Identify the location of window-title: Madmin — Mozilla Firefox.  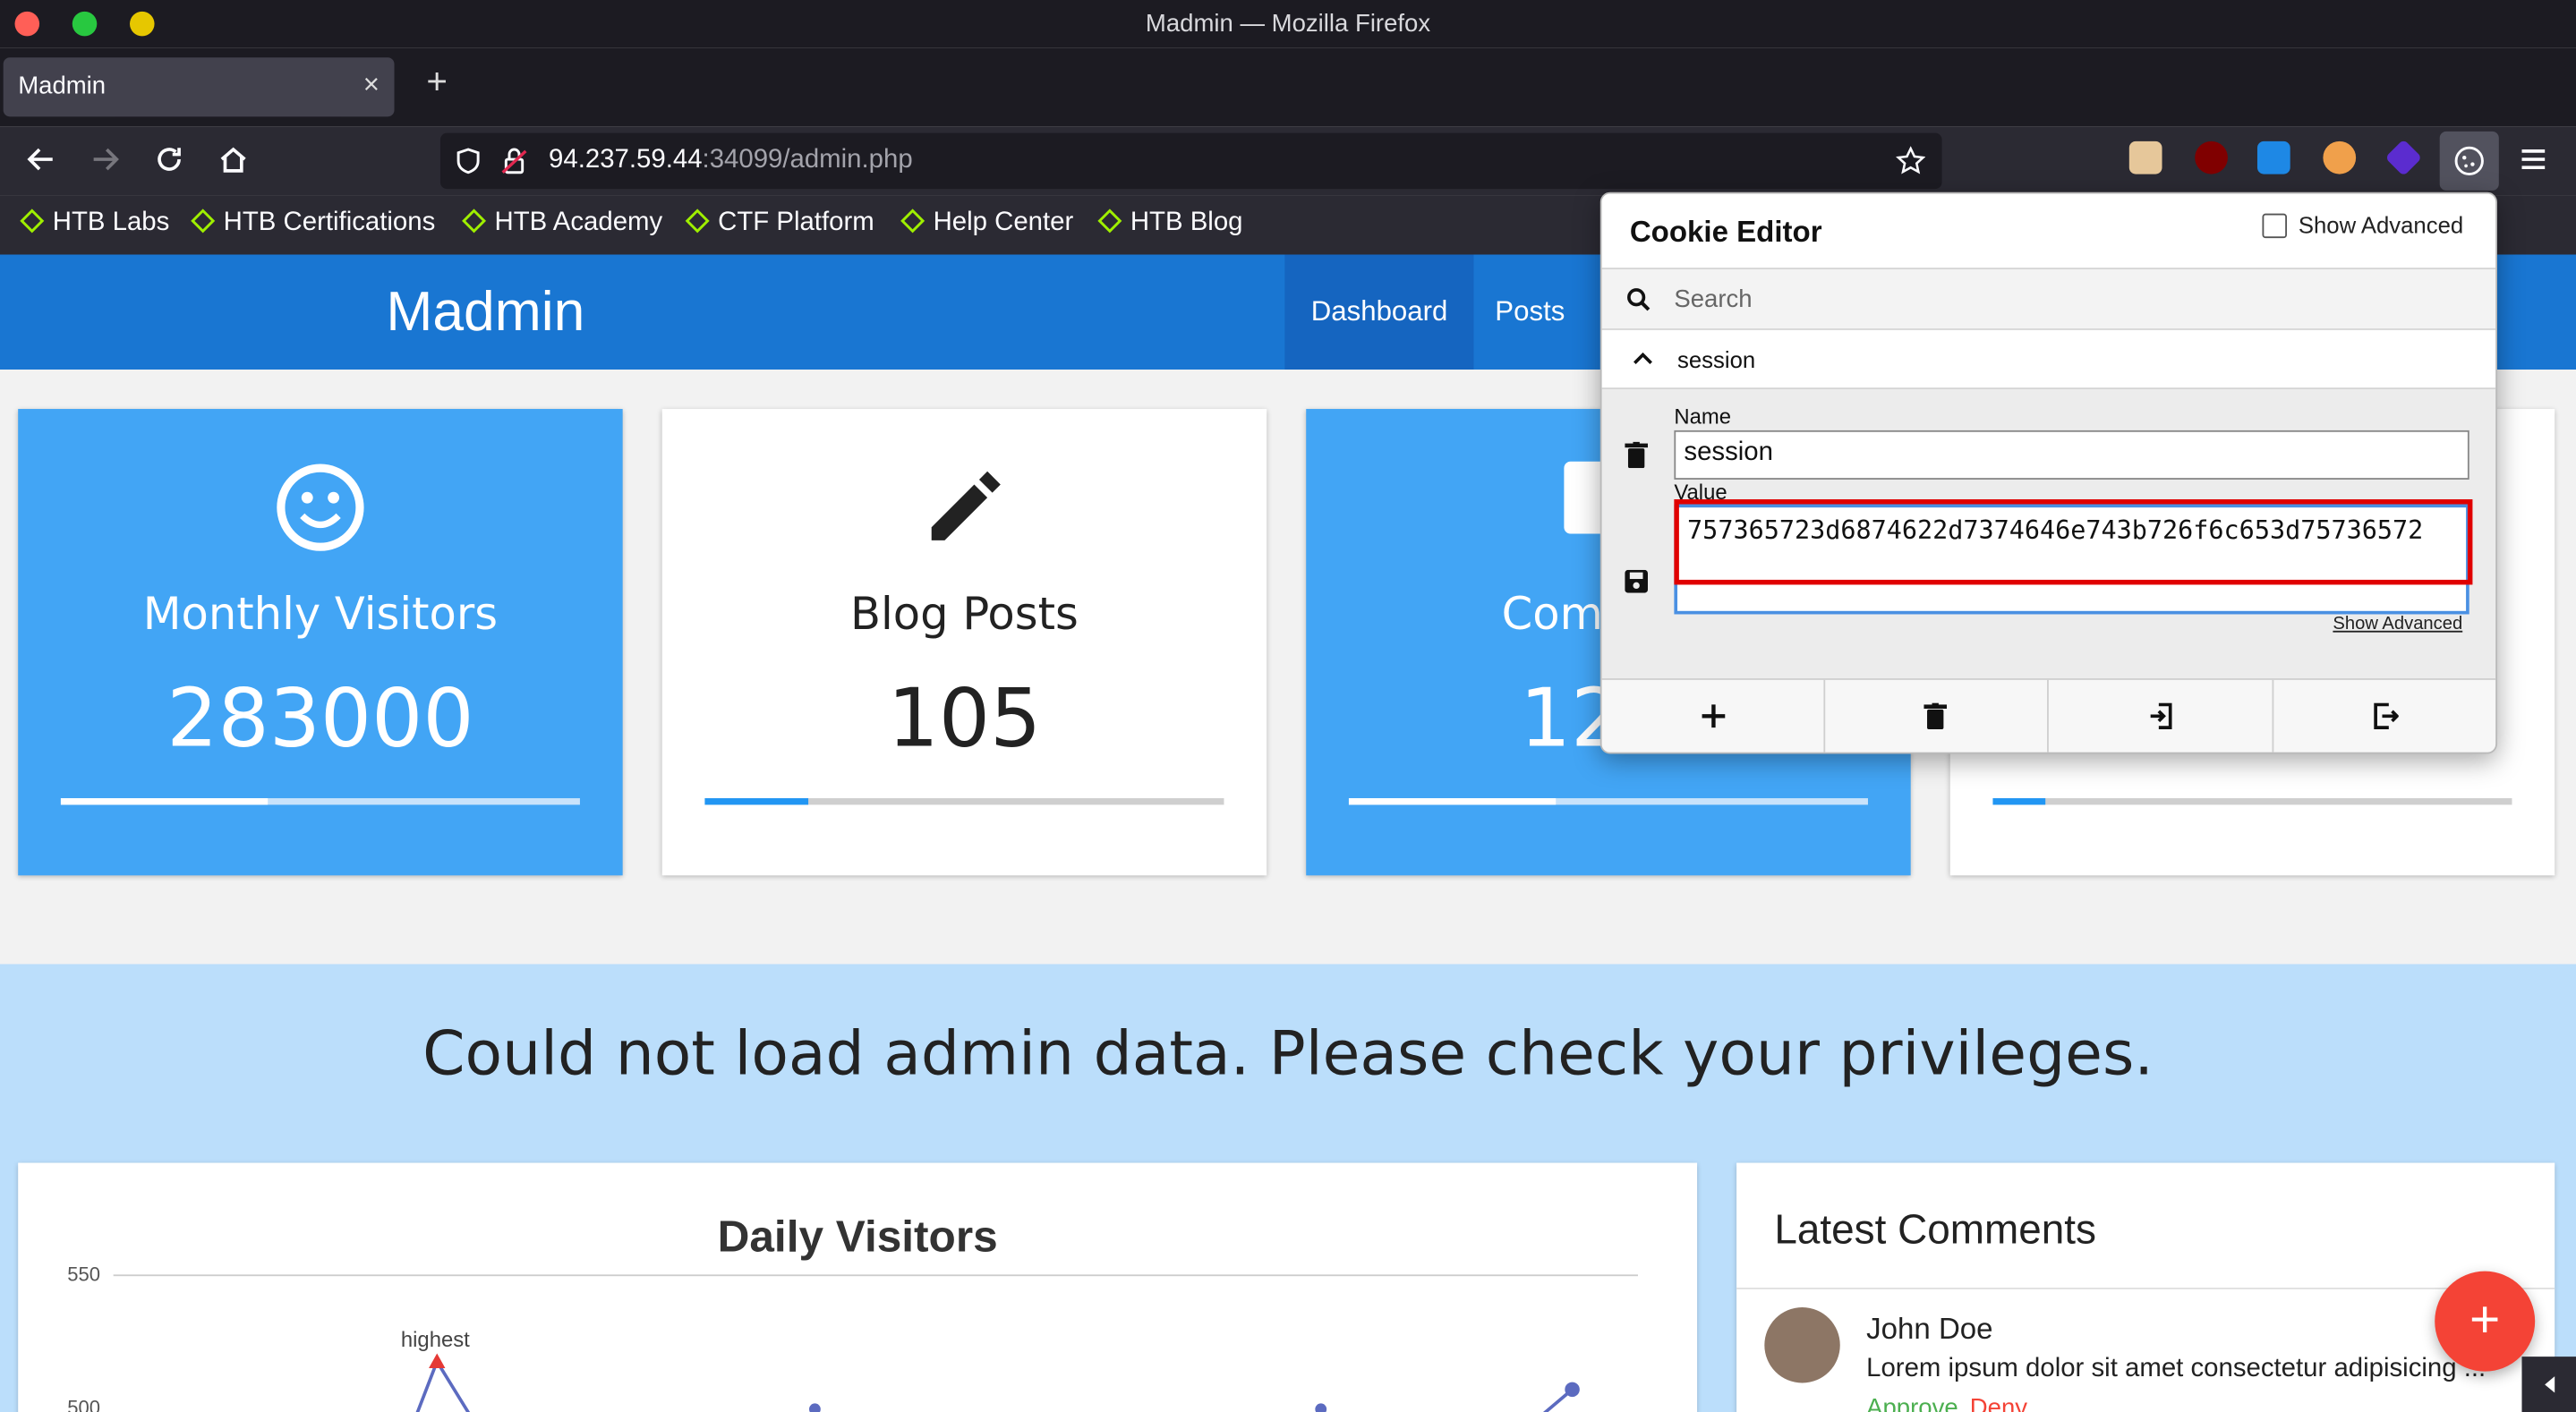
(1288, 24).